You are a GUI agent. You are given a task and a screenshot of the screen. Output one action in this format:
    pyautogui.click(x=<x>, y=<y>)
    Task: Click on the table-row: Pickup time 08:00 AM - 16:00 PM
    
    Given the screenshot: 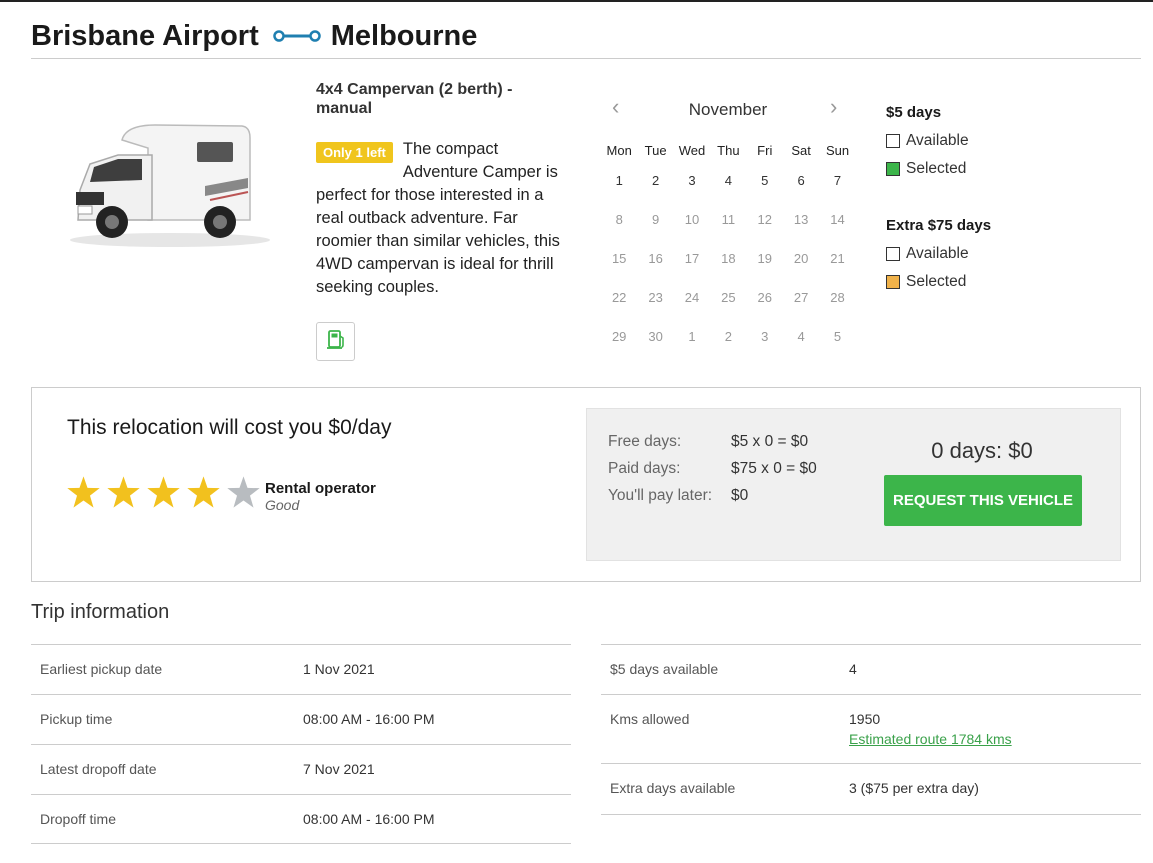 What is the action you would take?
    pyautogui.click(x=301, y=719)
    